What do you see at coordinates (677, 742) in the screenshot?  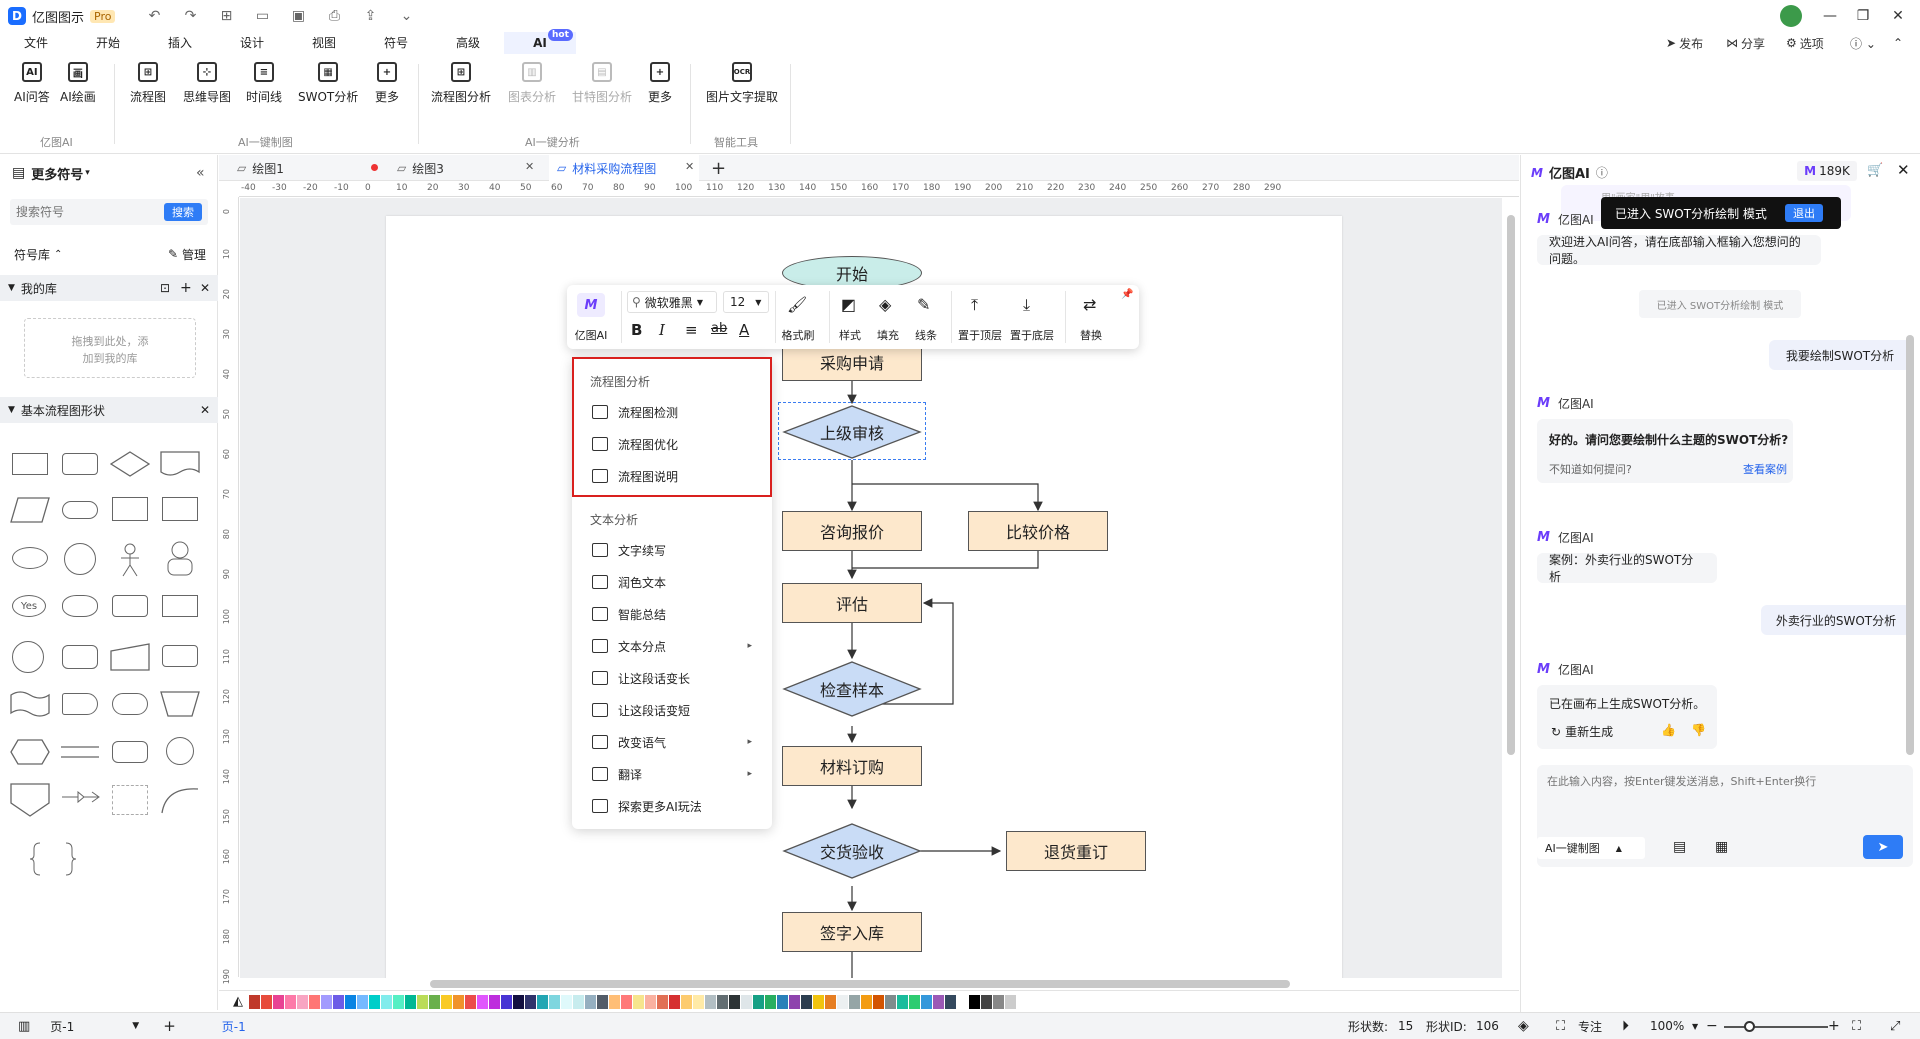 I see `menu-item-tone: 改变语气 ▸` at bounding box center [677, 742].